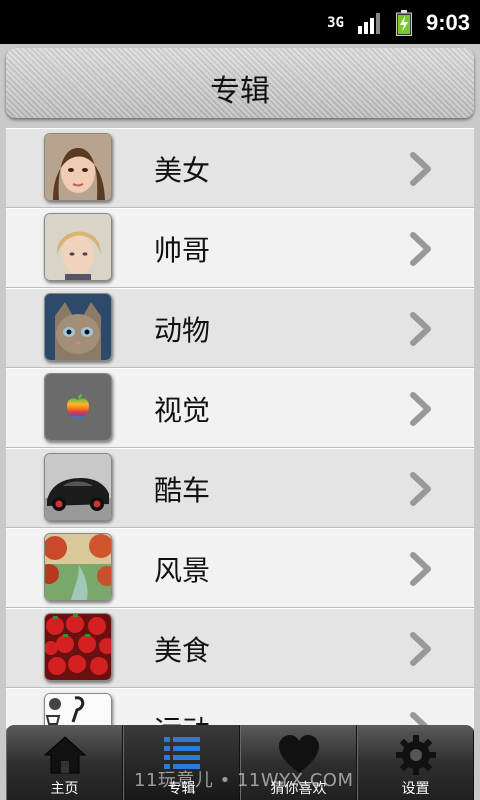  I want to click on album-label: 酷车, so click(182, 490).